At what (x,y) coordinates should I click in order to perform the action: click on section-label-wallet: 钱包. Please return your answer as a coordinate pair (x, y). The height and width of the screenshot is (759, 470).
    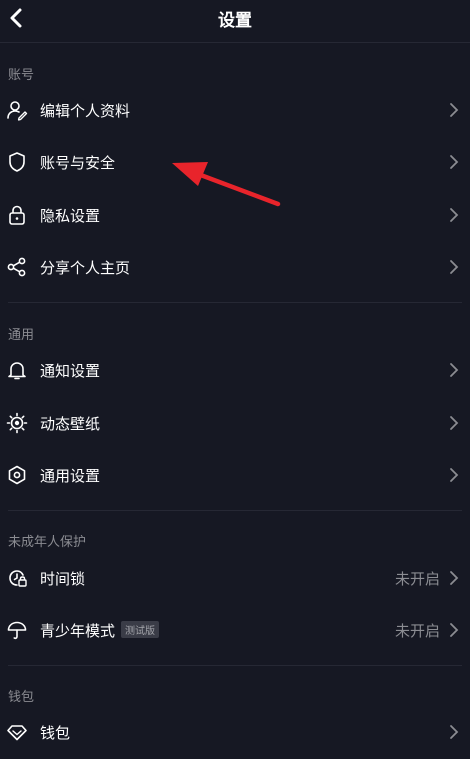
    Looking at the image, I should click on (21, 697).